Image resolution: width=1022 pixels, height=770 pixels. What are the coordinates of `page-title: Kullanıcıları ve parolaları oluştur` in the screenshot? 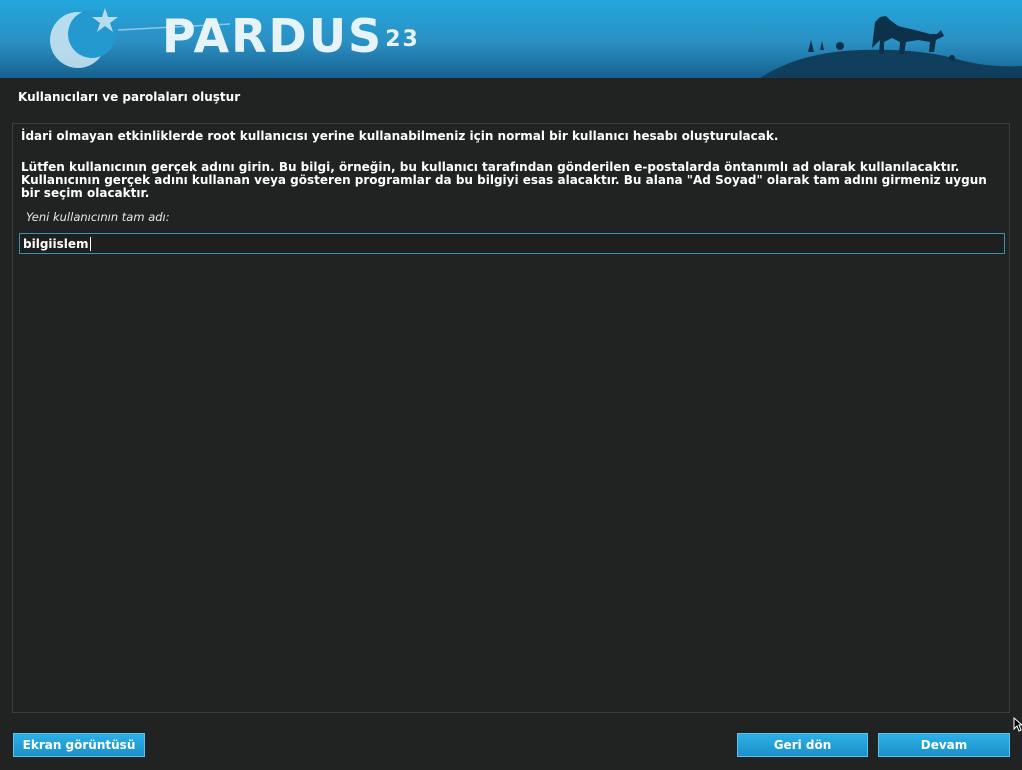 It's located at (129, 97).